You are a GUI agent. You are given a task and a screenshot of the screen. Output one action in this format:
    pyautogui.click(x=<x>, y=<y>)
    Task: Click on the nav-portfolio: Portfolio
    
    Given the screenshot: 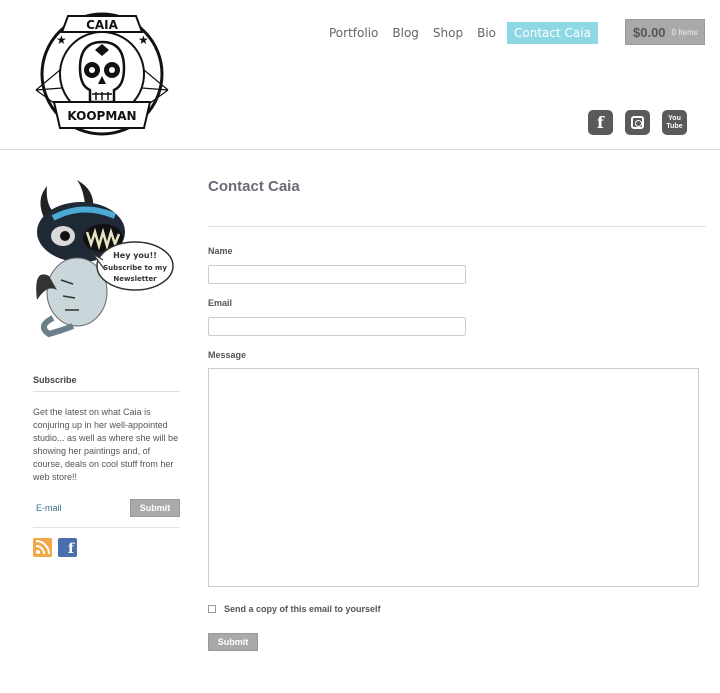 What is the action you would take?
    pyautogui.click(x=353, y=33)
    